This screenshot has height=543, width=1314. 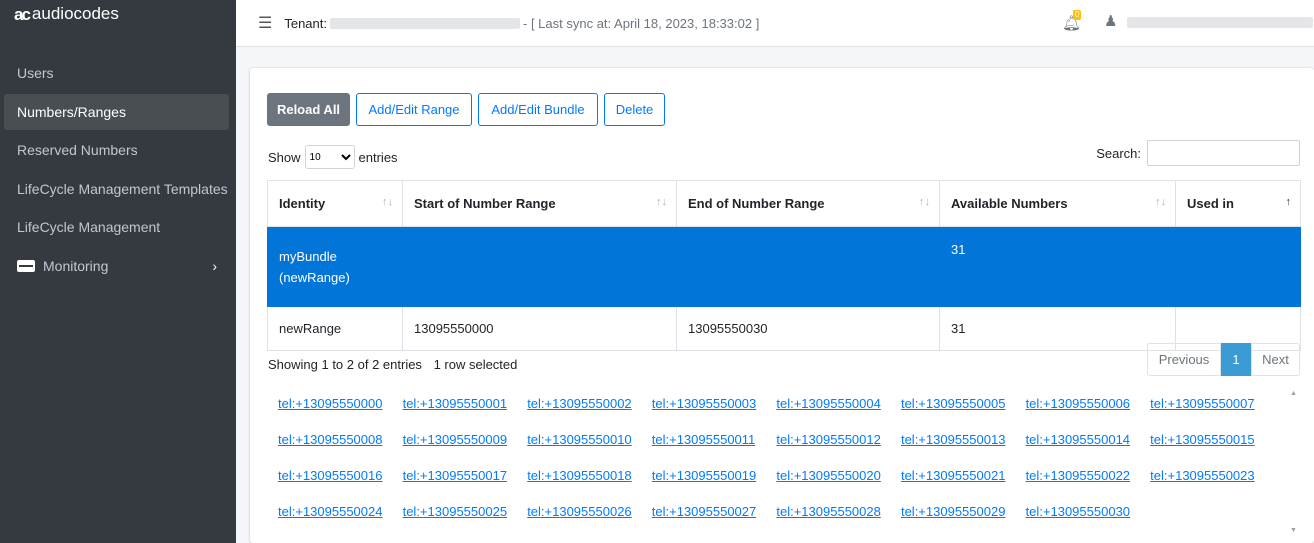 I want to click on table-cell: 31, so click(x=1057, y=266).